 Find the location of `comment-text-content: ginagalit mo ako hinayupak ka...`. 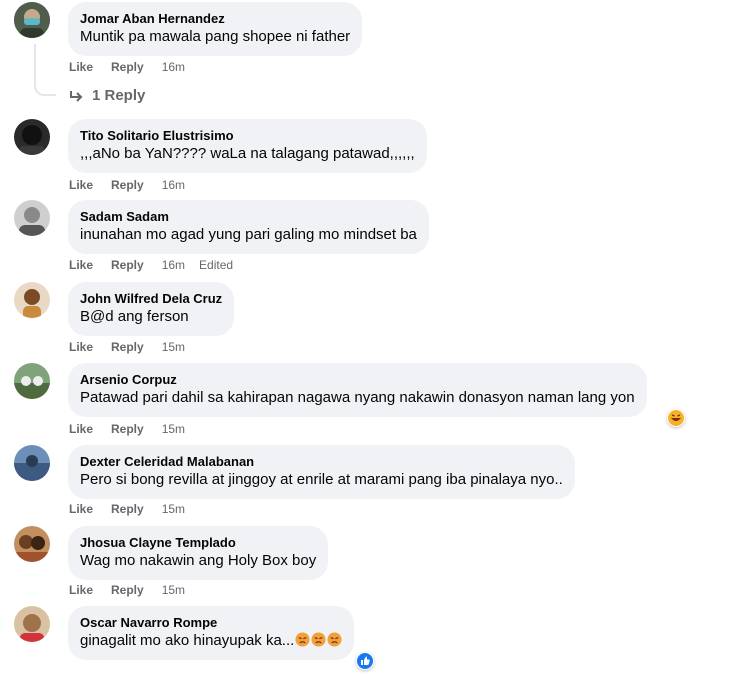

comment-text-content: ginagalit mo ako hinayupak ka... is located at coordinates (187, 640).